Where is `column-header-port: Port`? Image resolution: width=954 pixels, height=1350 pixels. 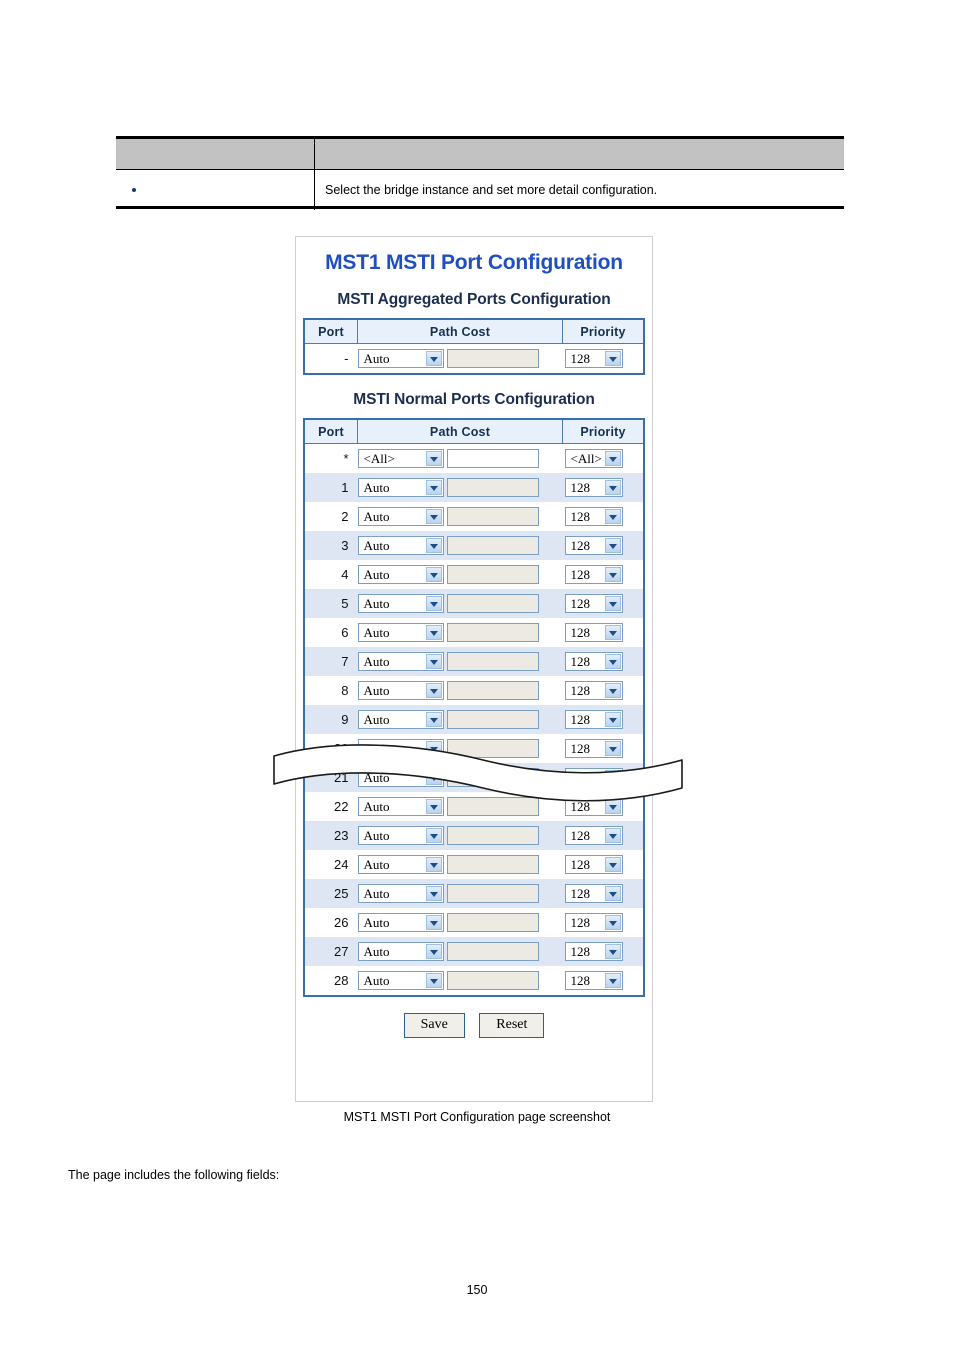
column-header-port: Port is located at coordinates (330, 431).